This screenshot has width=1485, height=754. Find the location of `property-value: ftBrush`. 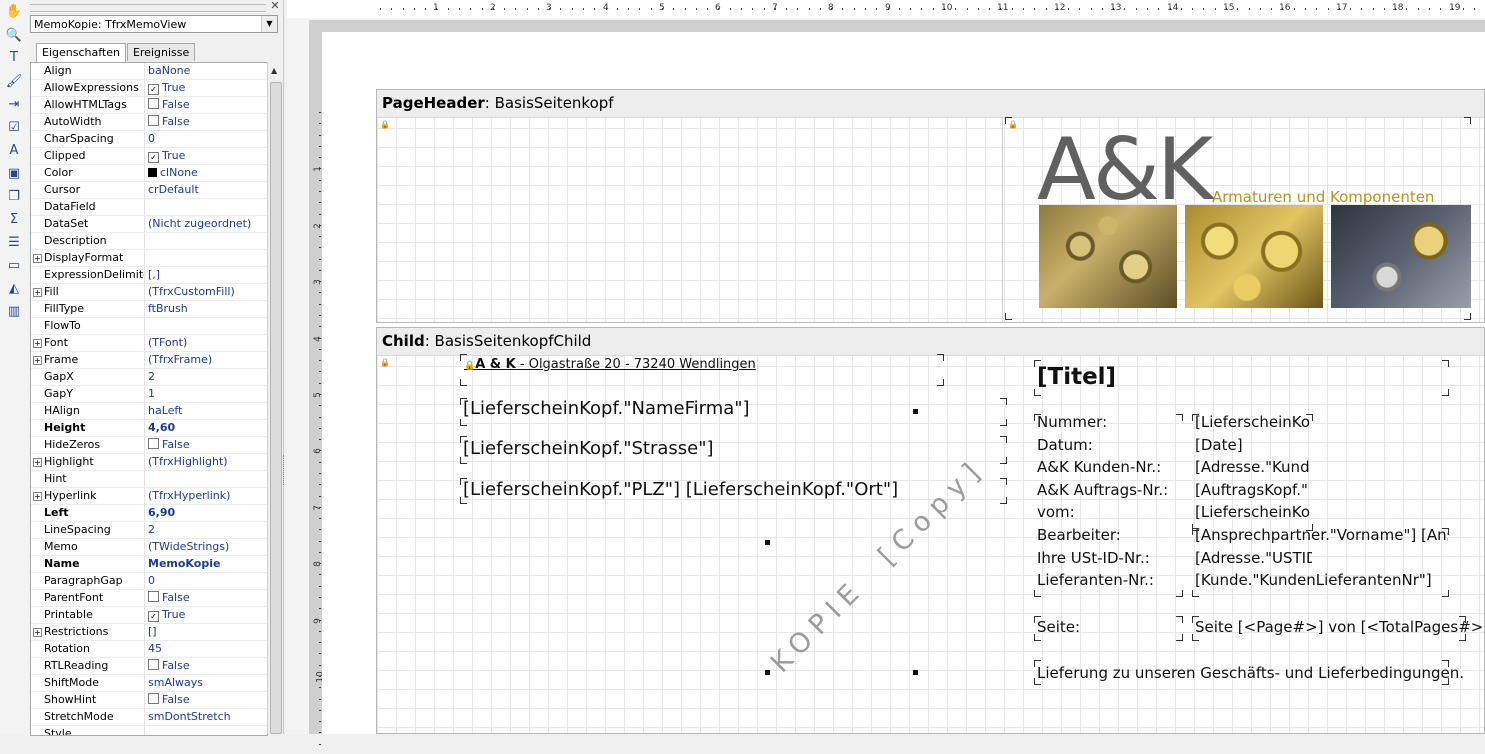

property-value: ftBrush is located at coordinates (207, 309).